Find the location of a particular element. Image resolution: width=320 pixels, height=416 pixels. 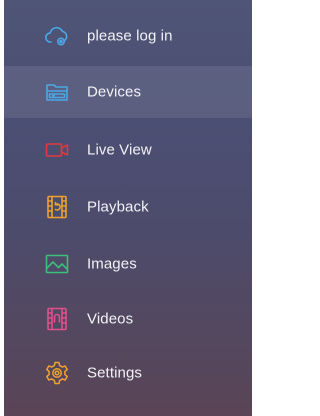

menu-item-images: Images is located at coordinates (128, 264).